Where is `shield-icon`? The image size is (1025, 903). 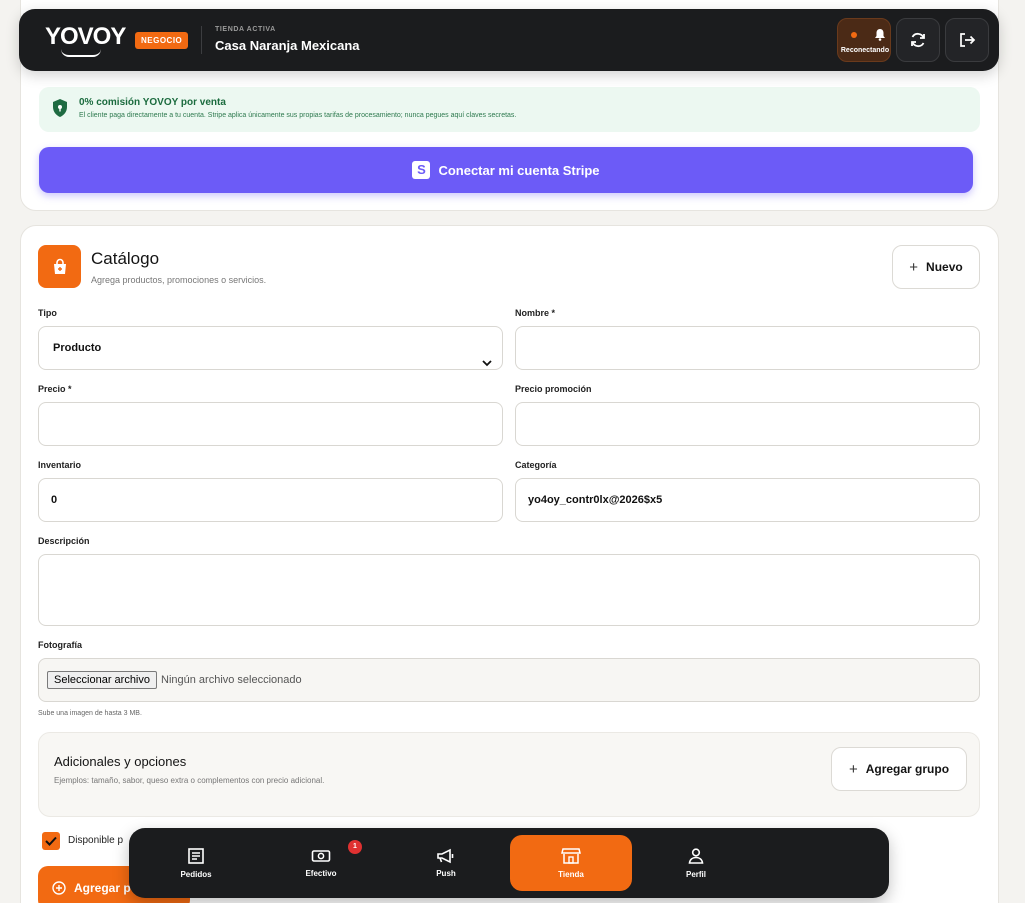 shield-icon is located at coordinates (60, 110).